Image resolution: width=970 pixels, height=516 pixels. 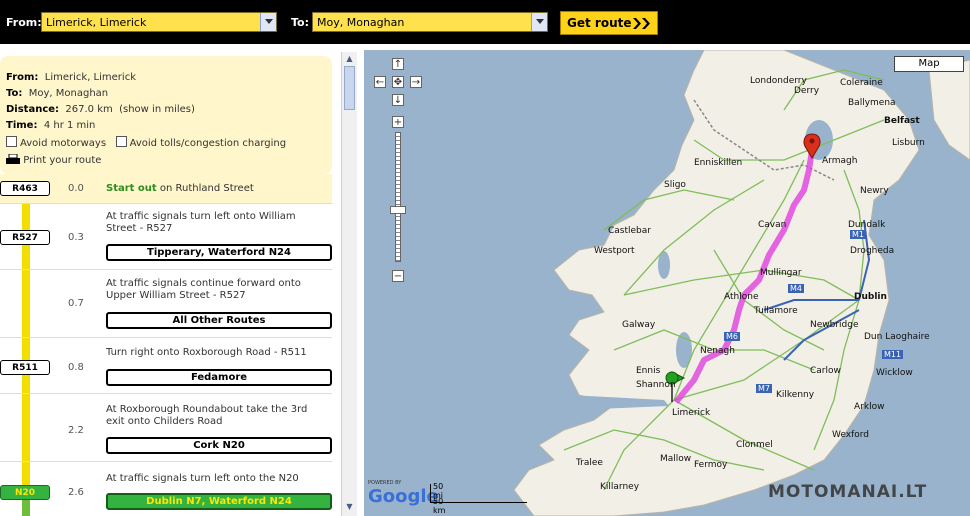 What do you see at coordinates (76, 237) in the screenshot?
I see `step-distance: 0.3` at bounding box center [76, 237].